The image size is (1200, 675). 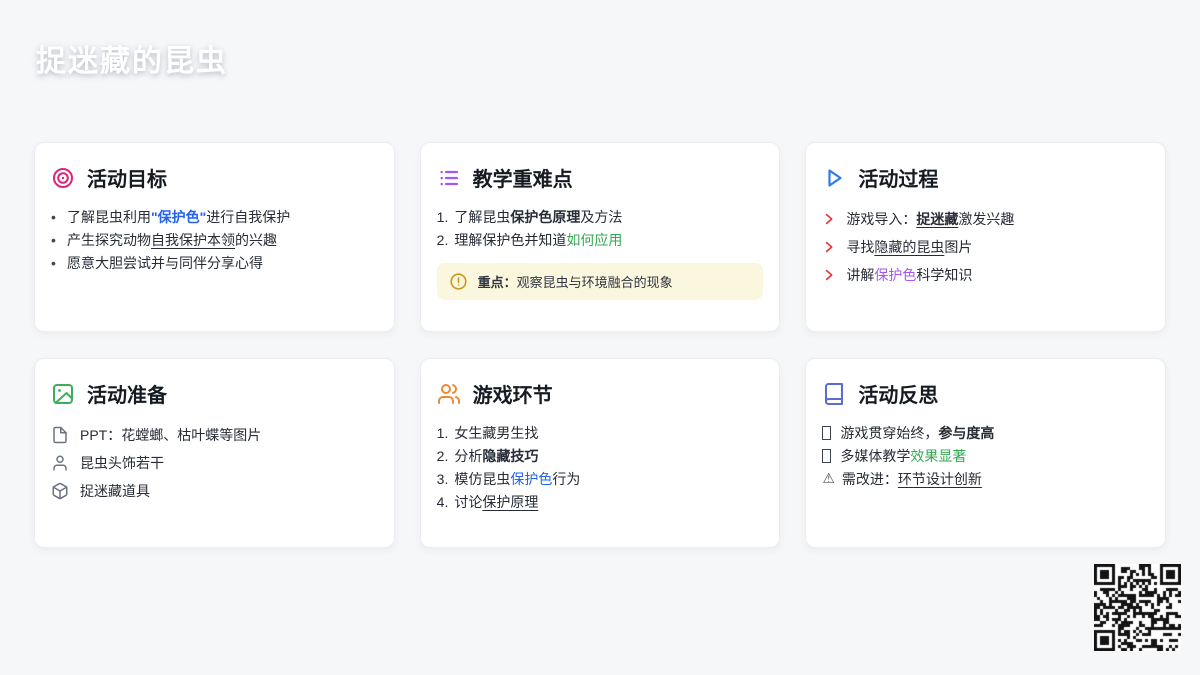 I want to click on list-item: 讲解 保护色 科学知识, so click(x=985, y=275).